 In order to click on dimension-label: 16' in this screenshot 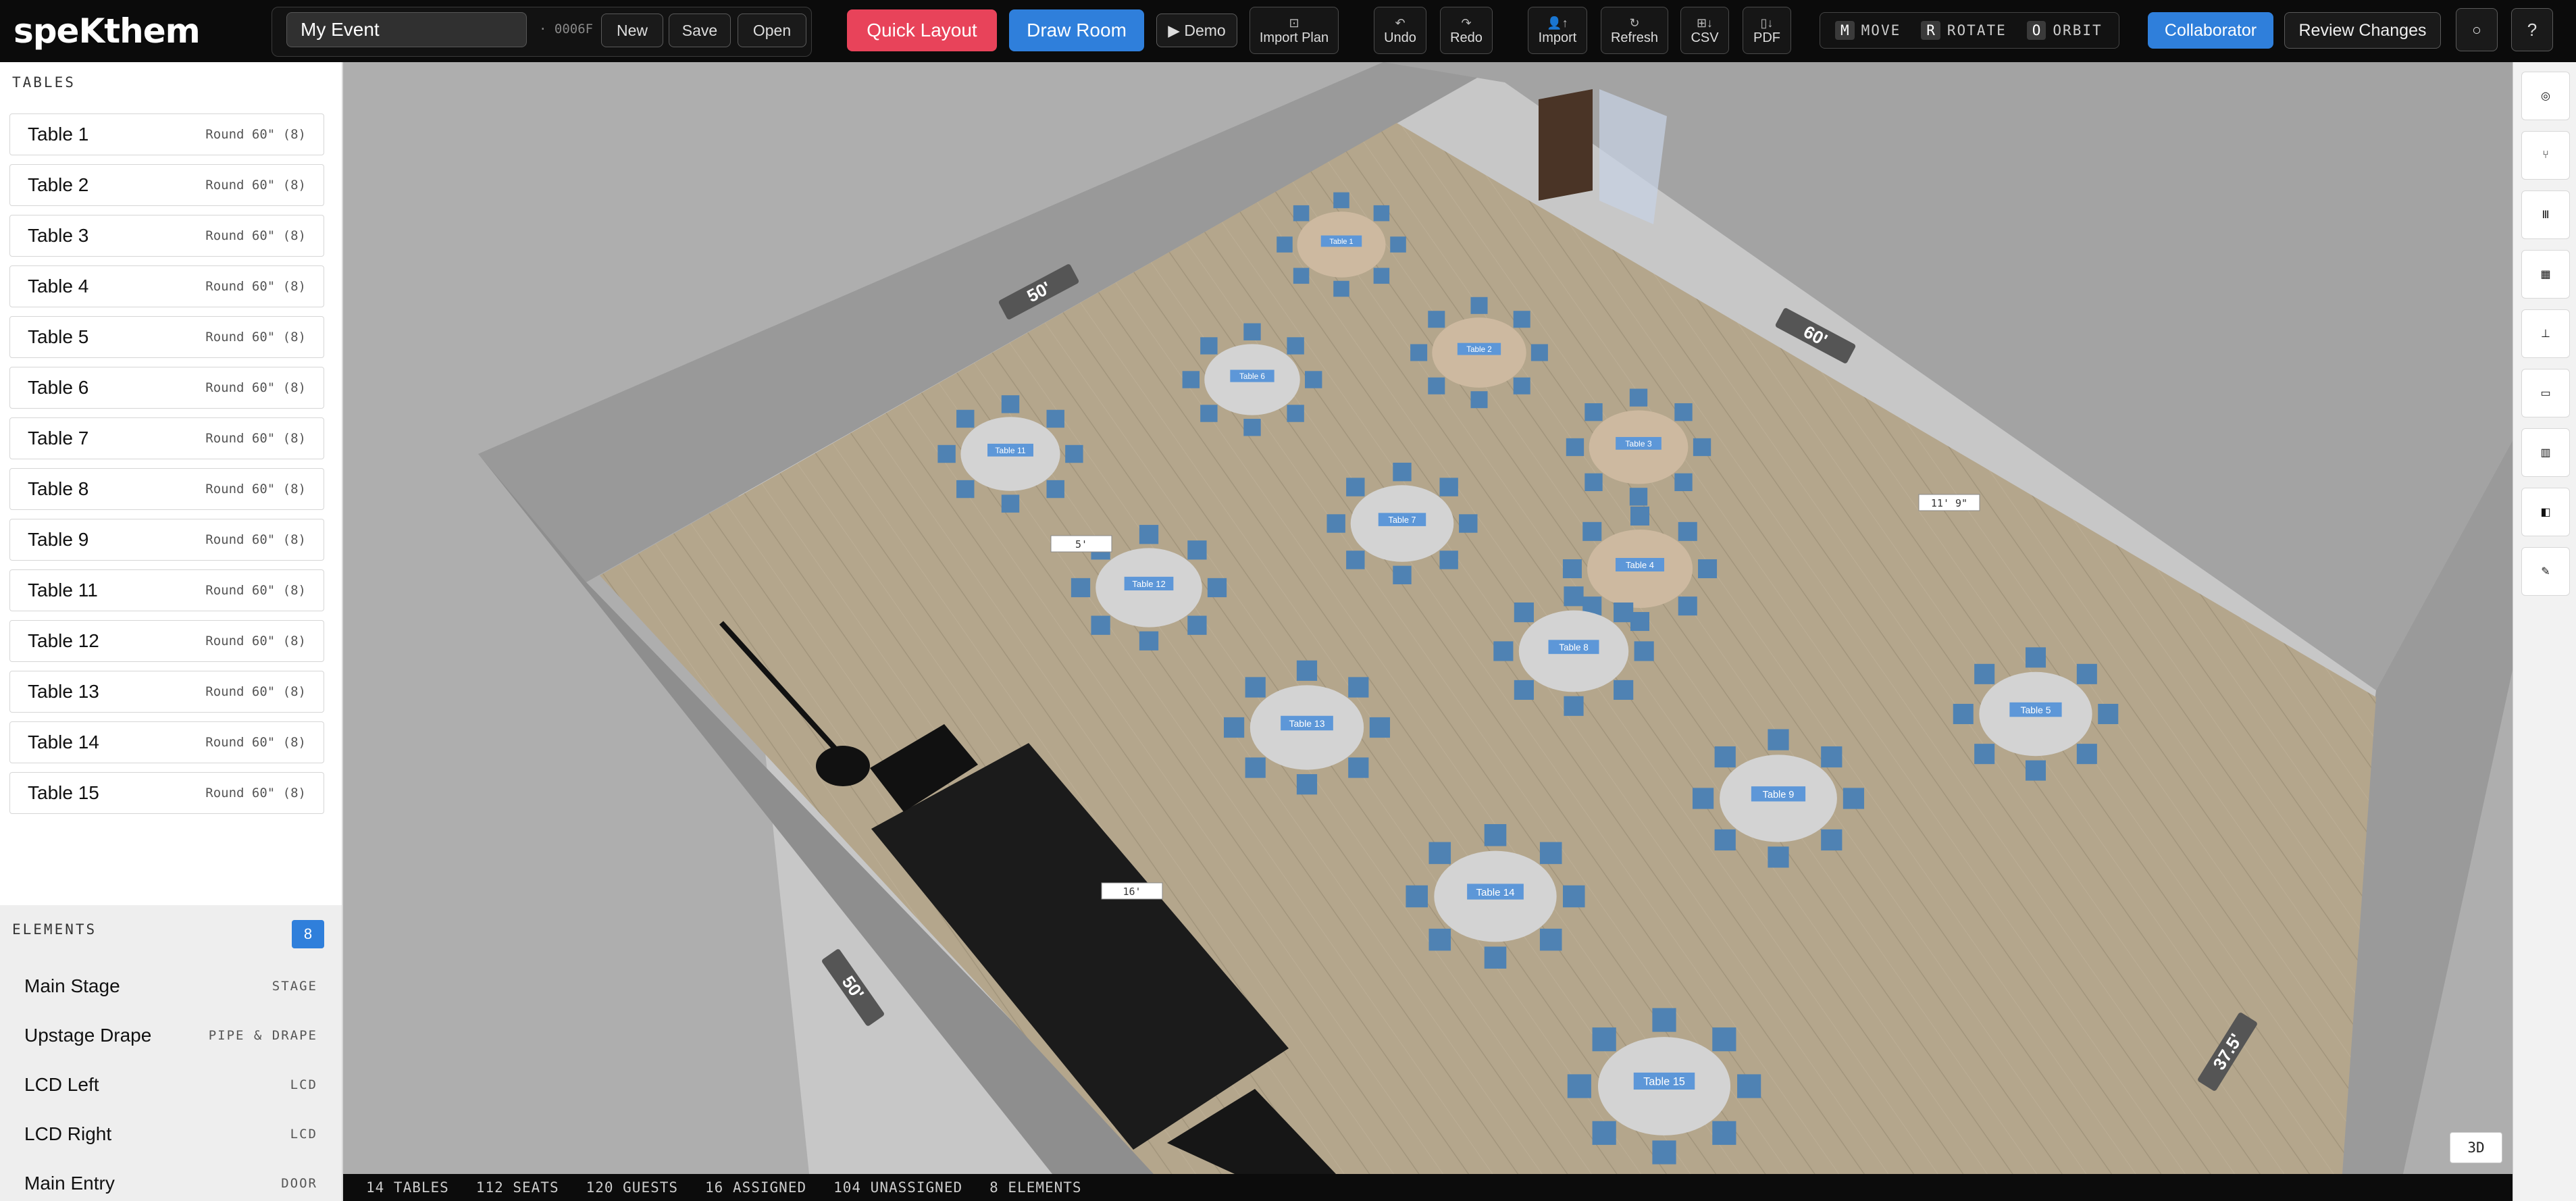, I will do `click(1132, 891)`.